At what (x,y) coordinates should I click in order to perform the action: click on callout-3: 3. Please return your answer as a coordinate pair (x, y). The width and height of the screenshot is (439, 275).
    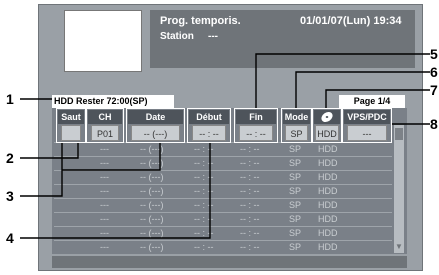
    Looking at the image, I should click on (10, 196).